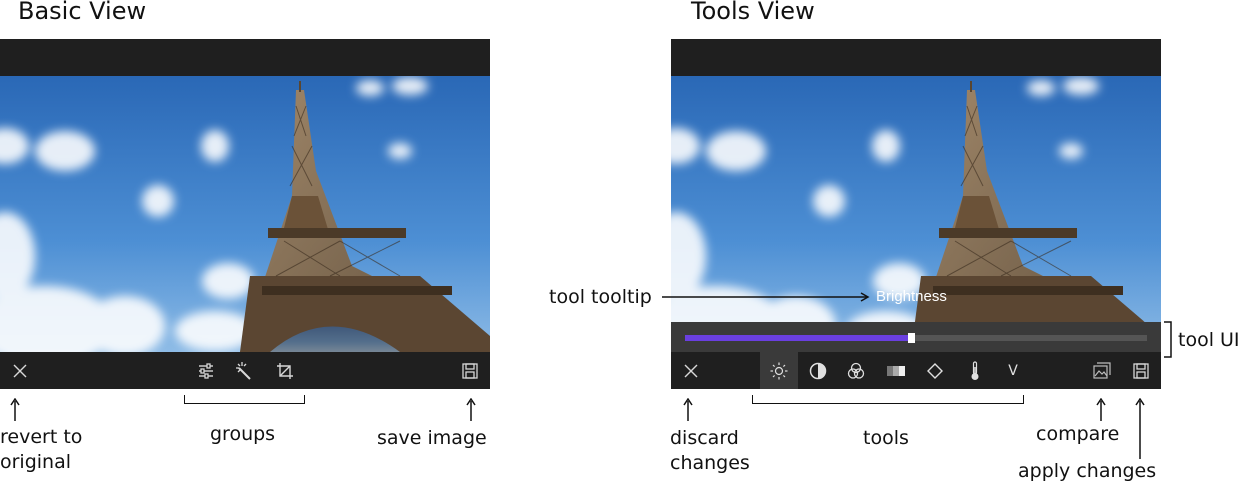 This screenshot has width=1245, height=484. What do you see at coordinates (471, 409) in the screenshot?
I see `save-arrow` at bounding box center [471, 409].